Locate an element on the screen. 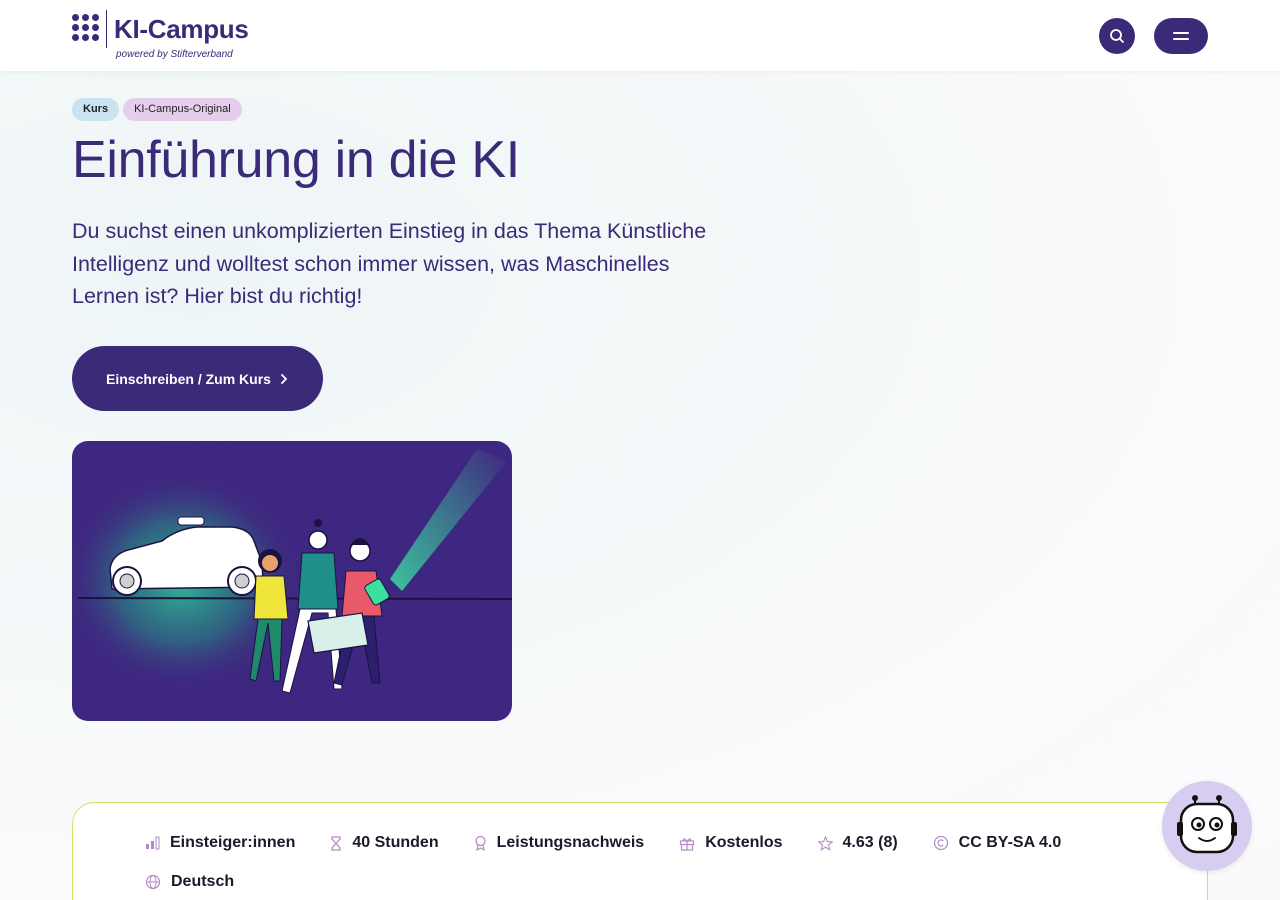 The image size is (1280, 900). menu-button is located at coordinates (1181, 36).